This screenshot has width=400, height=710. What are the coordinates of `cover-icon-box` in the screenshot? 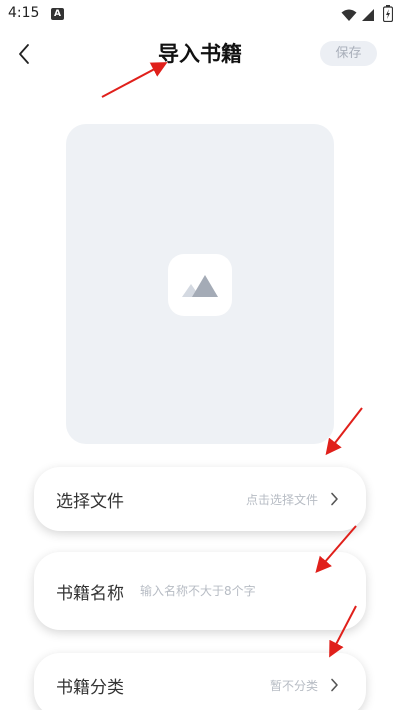 It's located at (200, 285).